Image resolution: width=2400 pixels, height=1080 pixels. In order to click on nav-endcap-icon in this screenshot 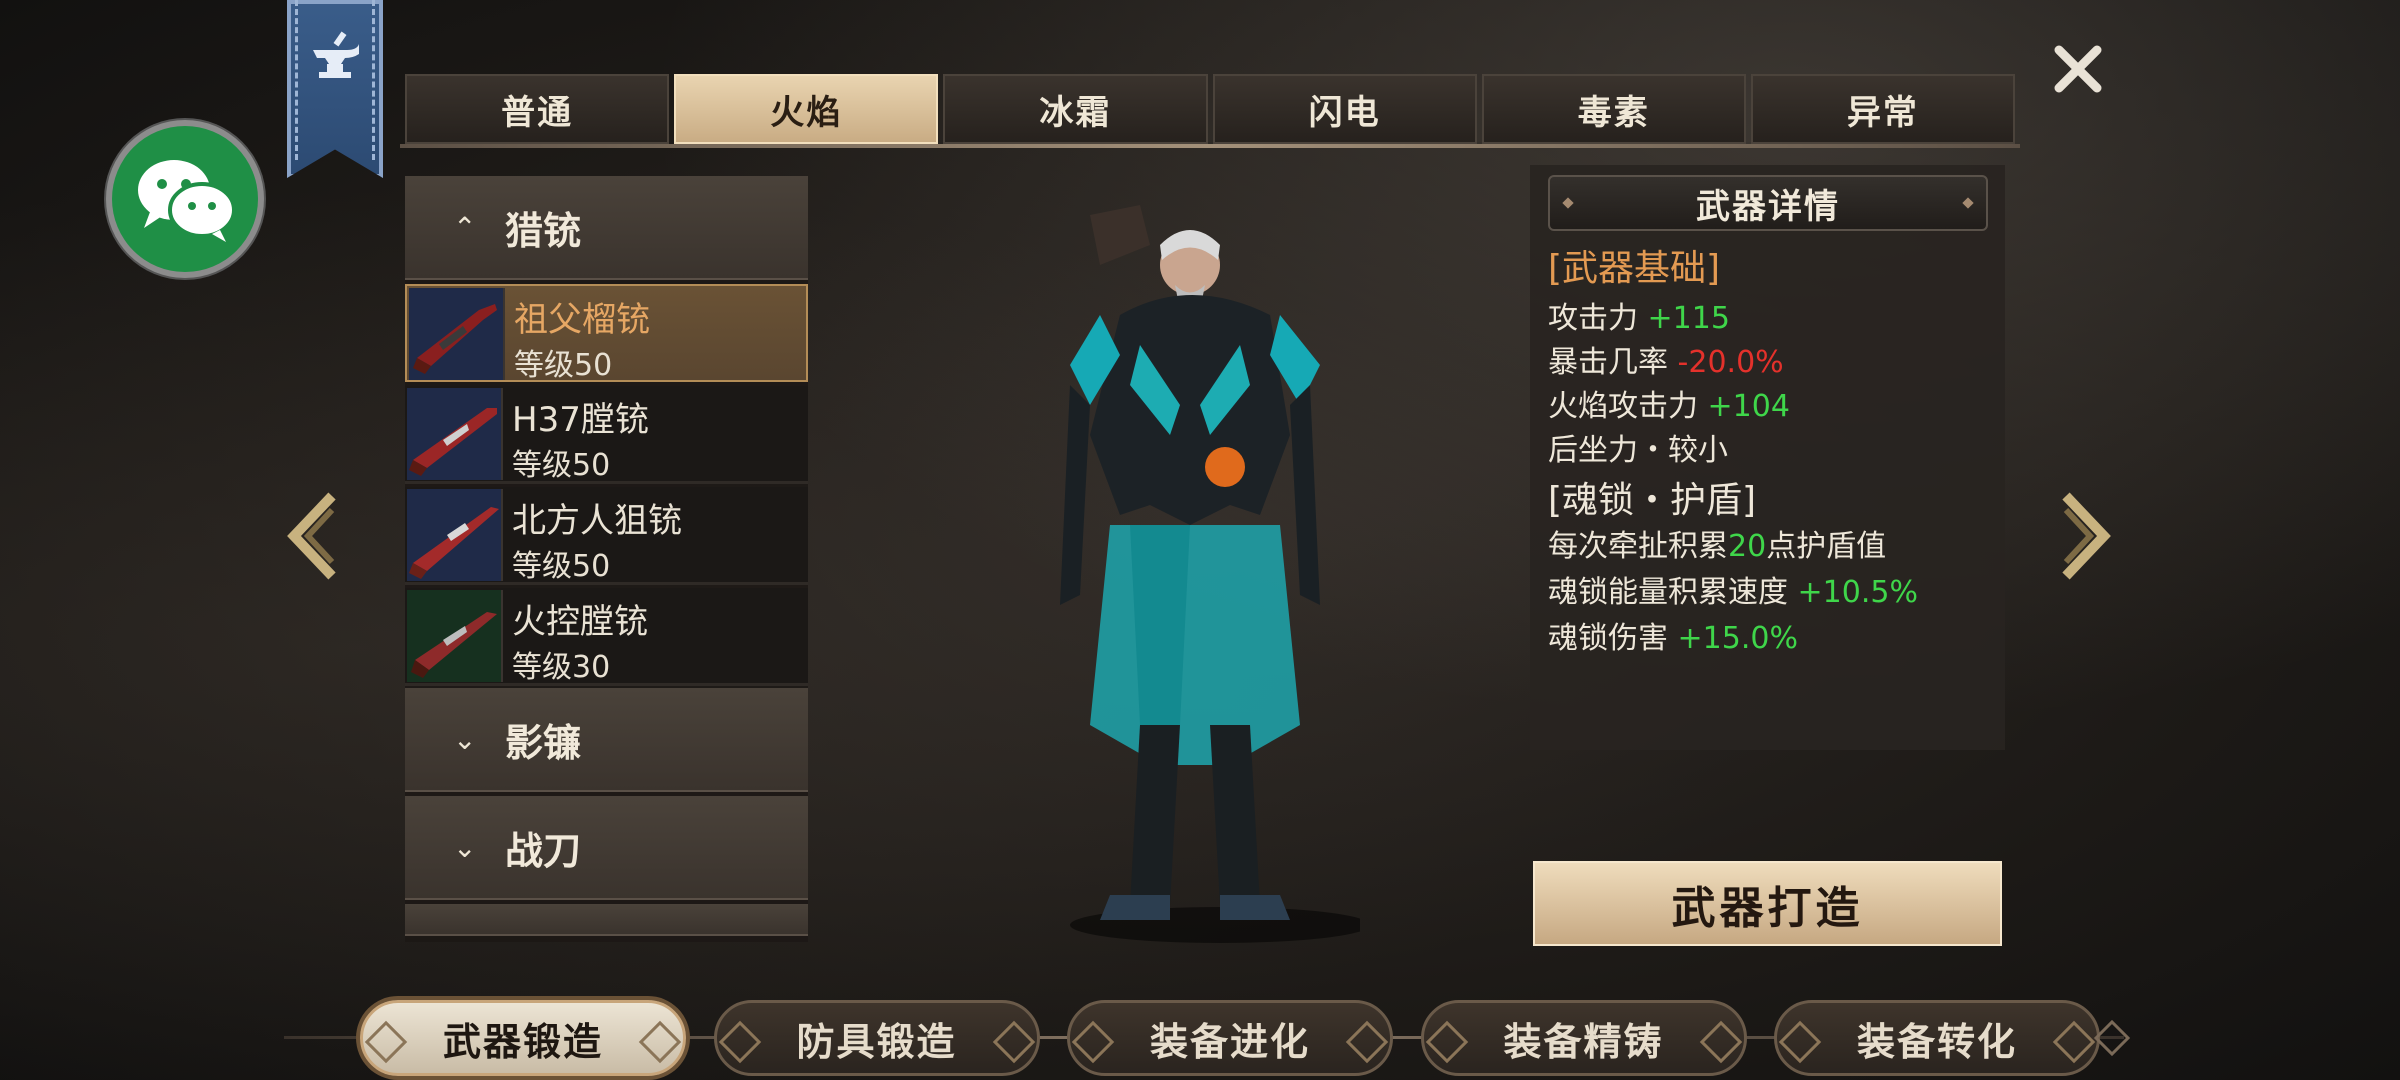, I will do `click(2112, 1038)`.